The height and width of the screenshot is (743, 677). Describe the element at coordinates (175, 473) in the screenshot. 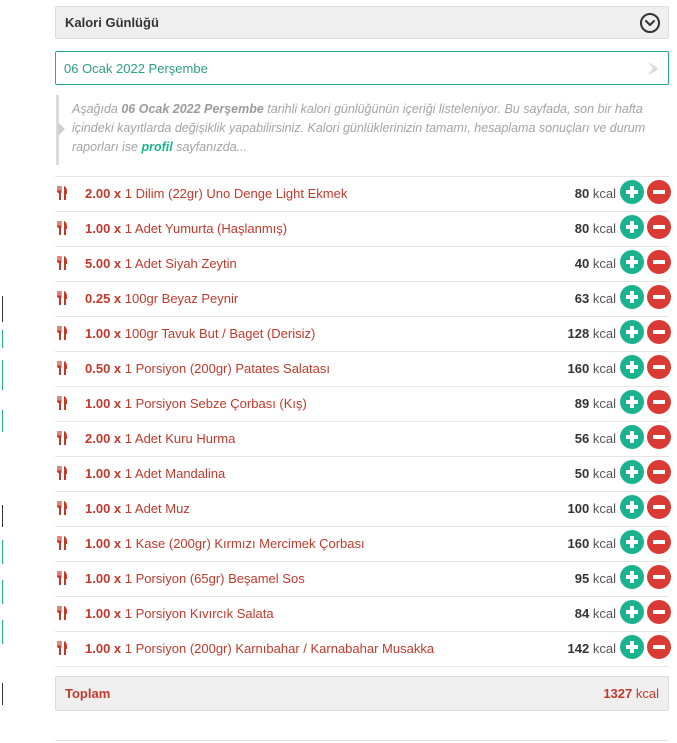

I see `item-name: 1 Adet Mandalina` at that location.